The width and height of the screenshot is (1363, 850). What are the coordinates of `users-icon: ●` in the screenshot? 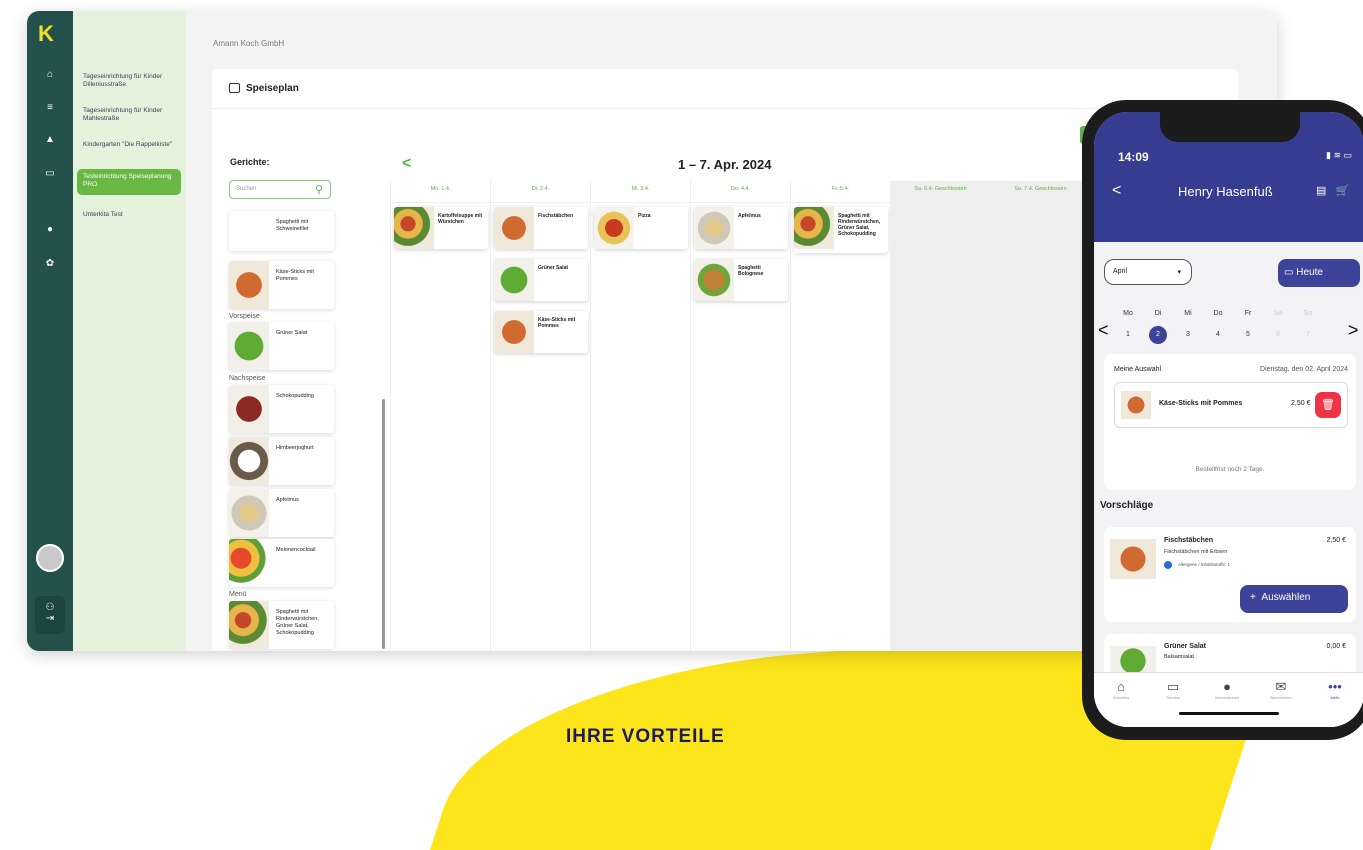 It's located at (50, 230).